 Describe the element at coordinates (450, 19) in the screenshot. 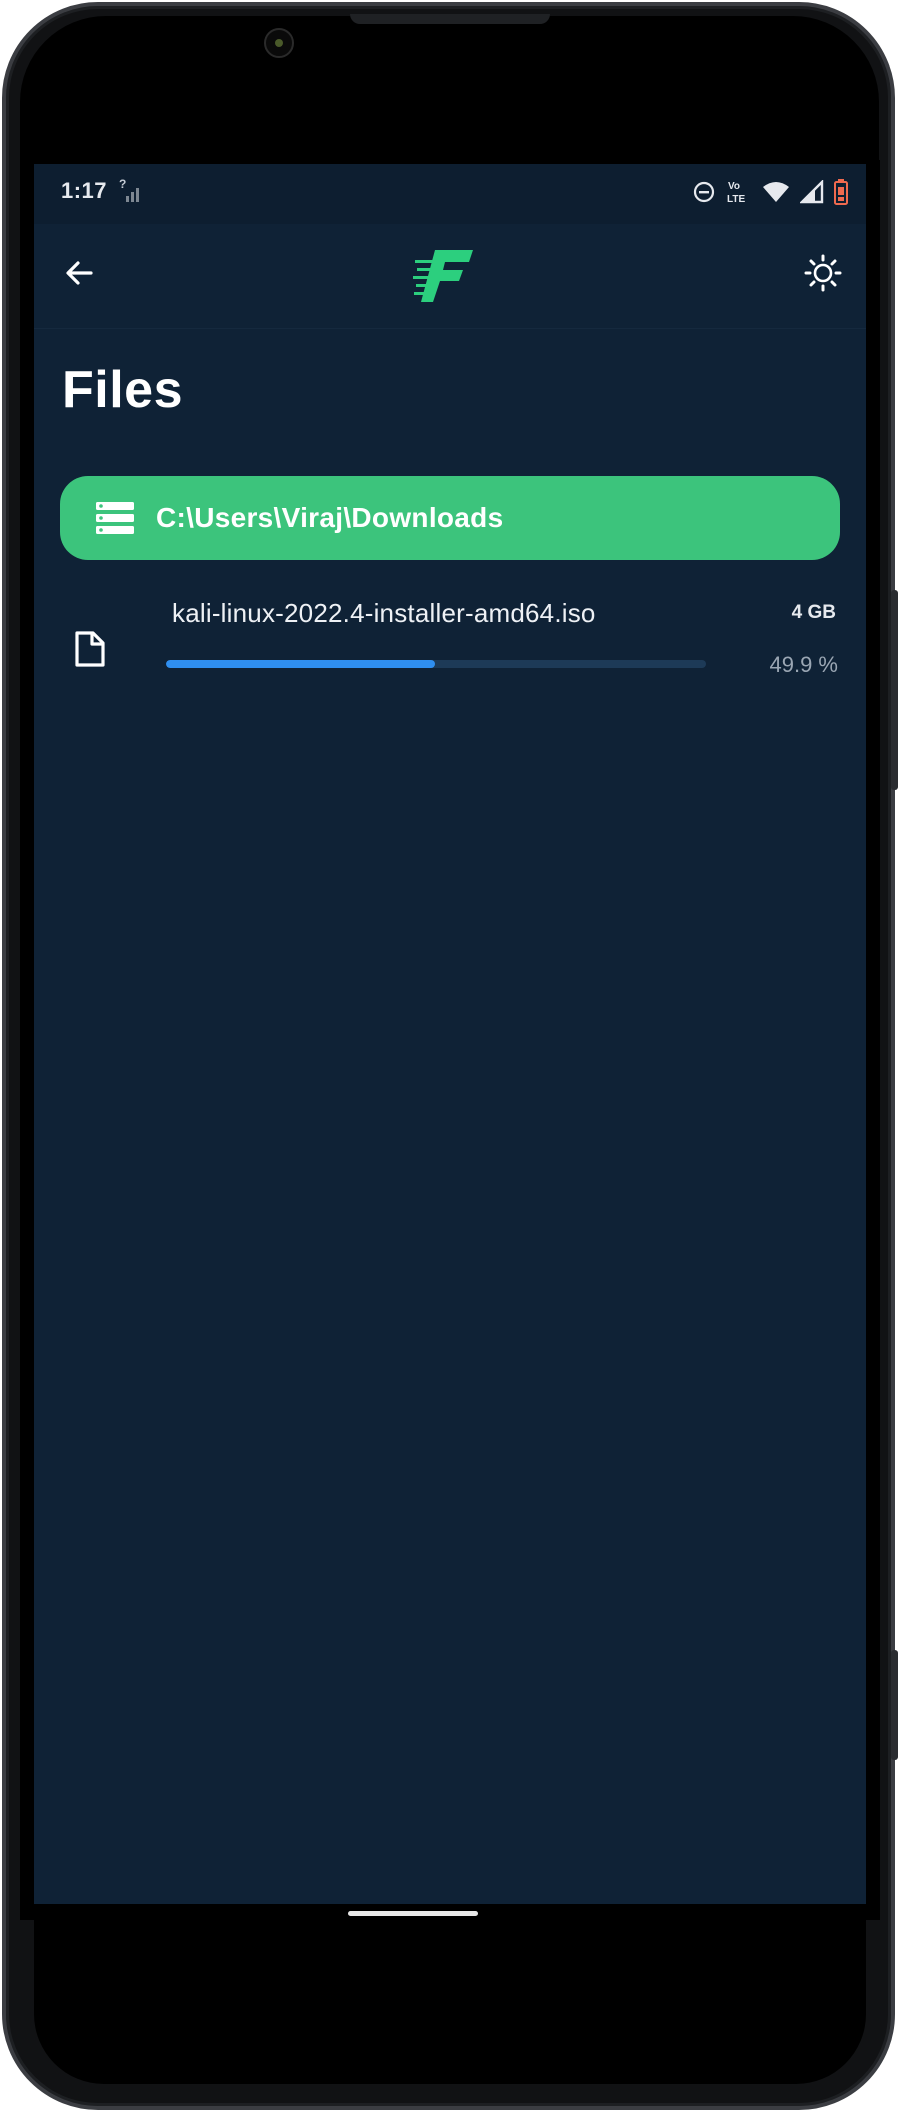

I see `earpiece-speaker` at that location.